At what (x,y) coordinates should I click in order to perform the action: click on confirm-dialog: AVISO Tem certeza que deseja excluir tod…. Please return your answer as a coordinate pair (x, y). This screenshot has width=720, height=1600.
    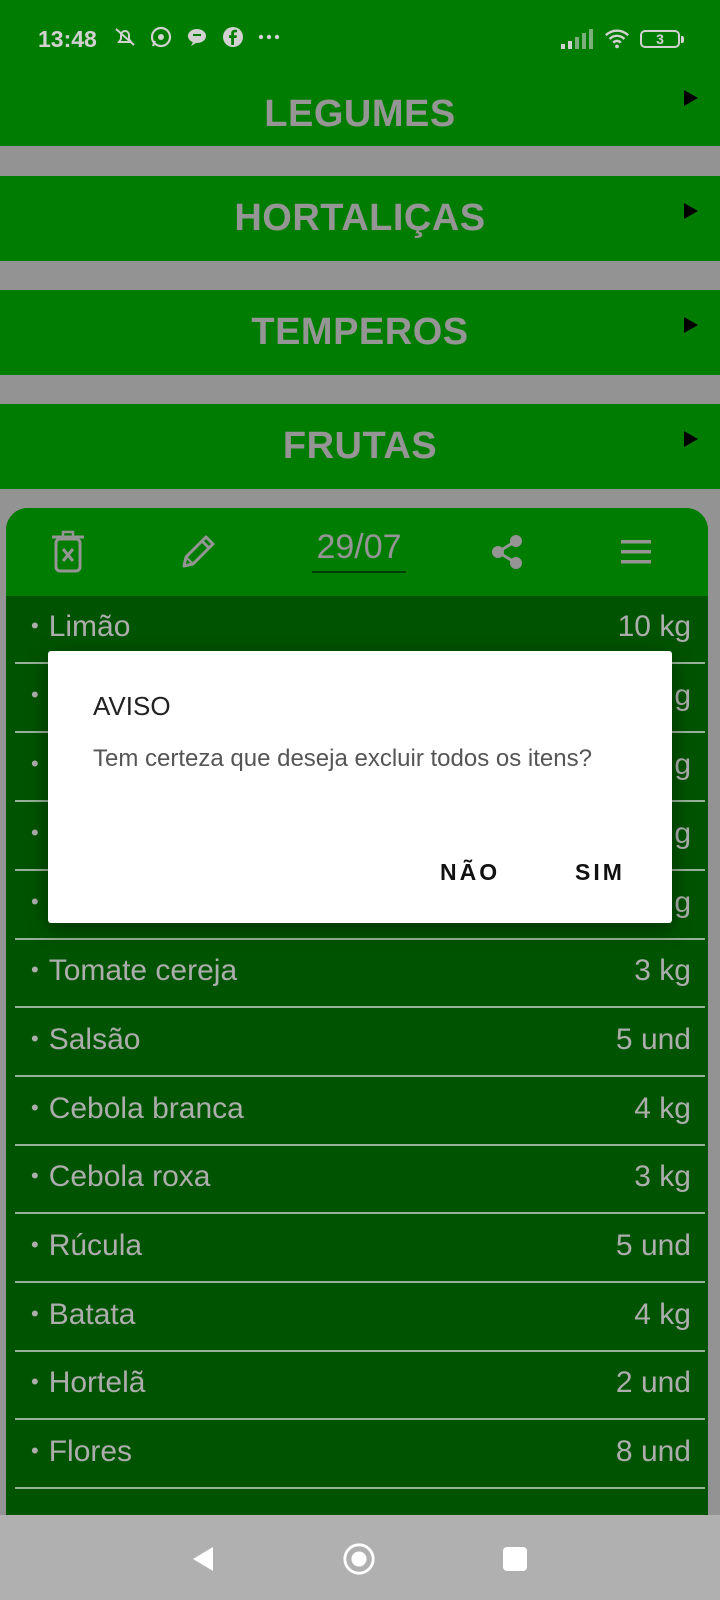
    Looking at the image, I should click on (360, 787).